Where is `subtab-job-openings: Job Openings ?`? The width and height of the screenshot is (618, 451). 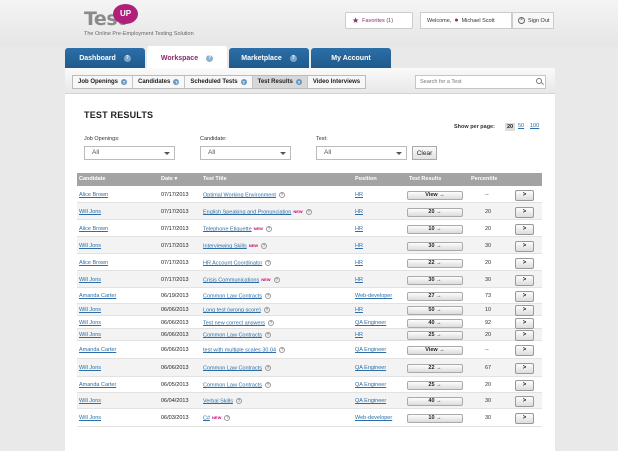 subtab-job-openings: Job Openings ? is located at coordinates (103, 82).